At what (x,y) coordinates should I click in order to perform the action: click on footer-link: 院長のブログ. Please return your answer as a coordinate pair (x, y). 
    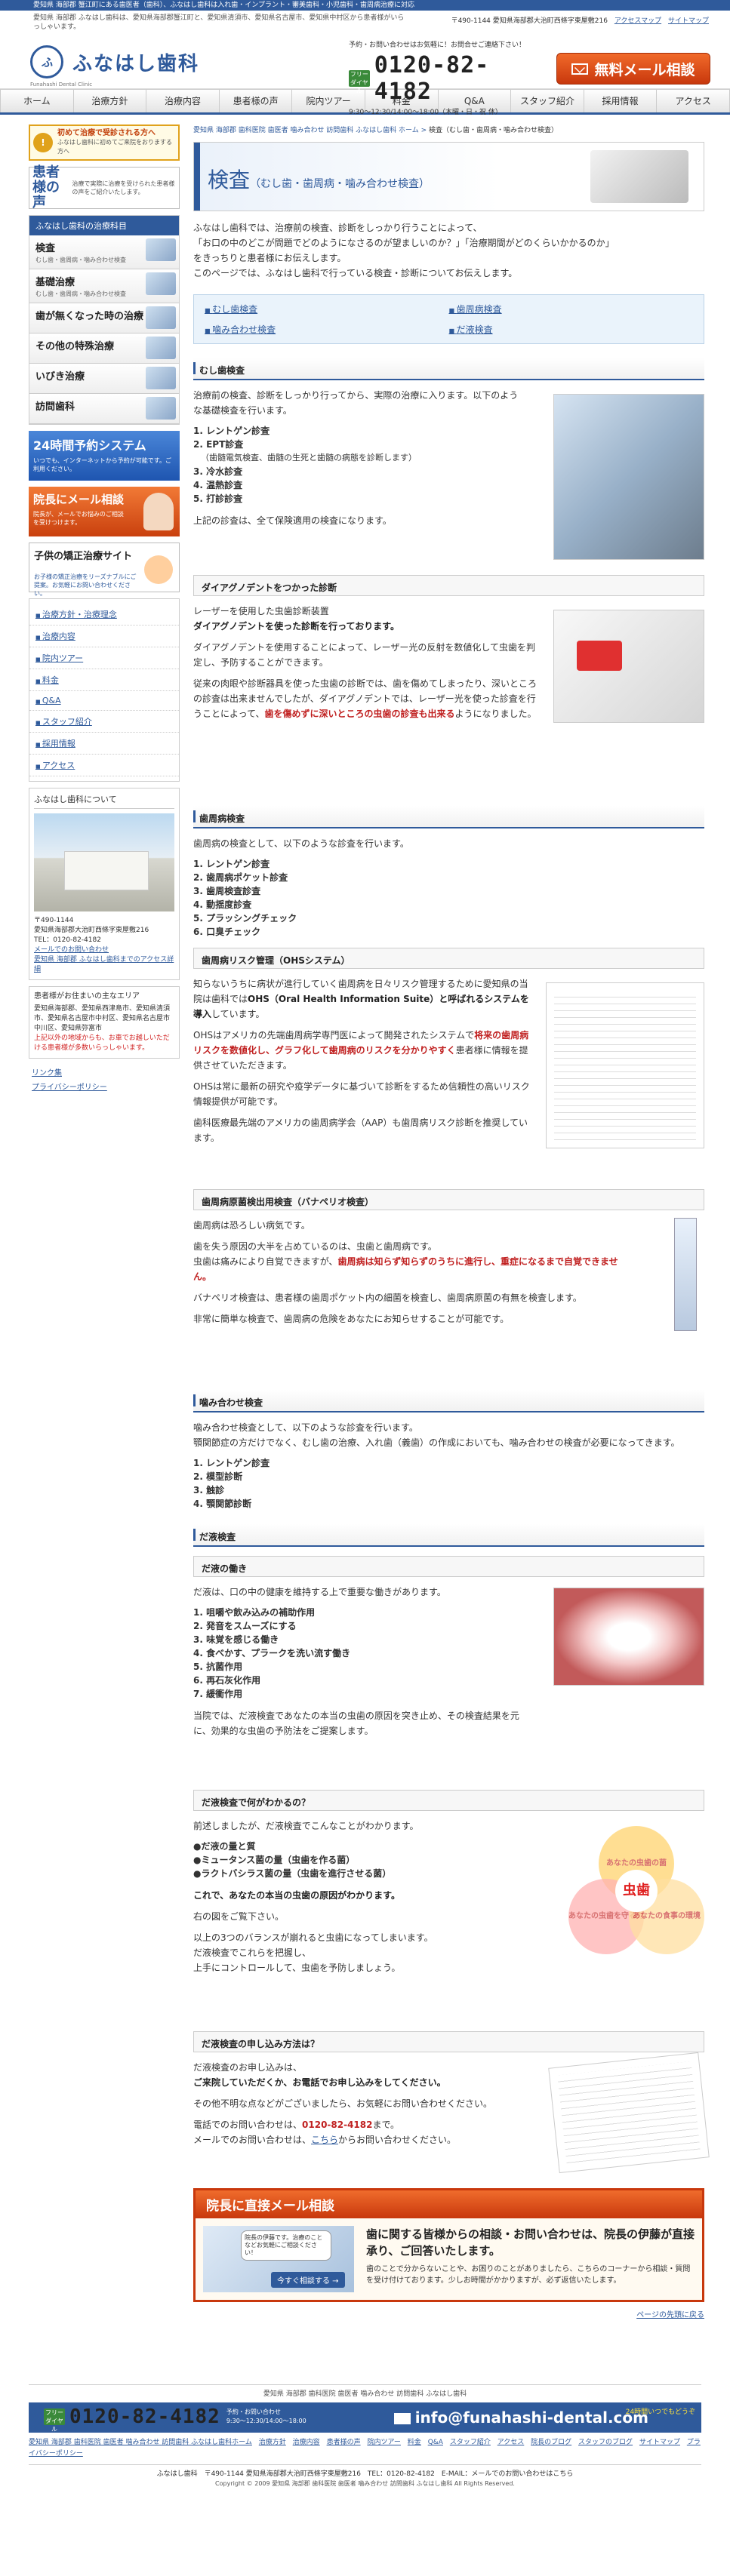
    Looking at the image, I should click on (551, 2442).